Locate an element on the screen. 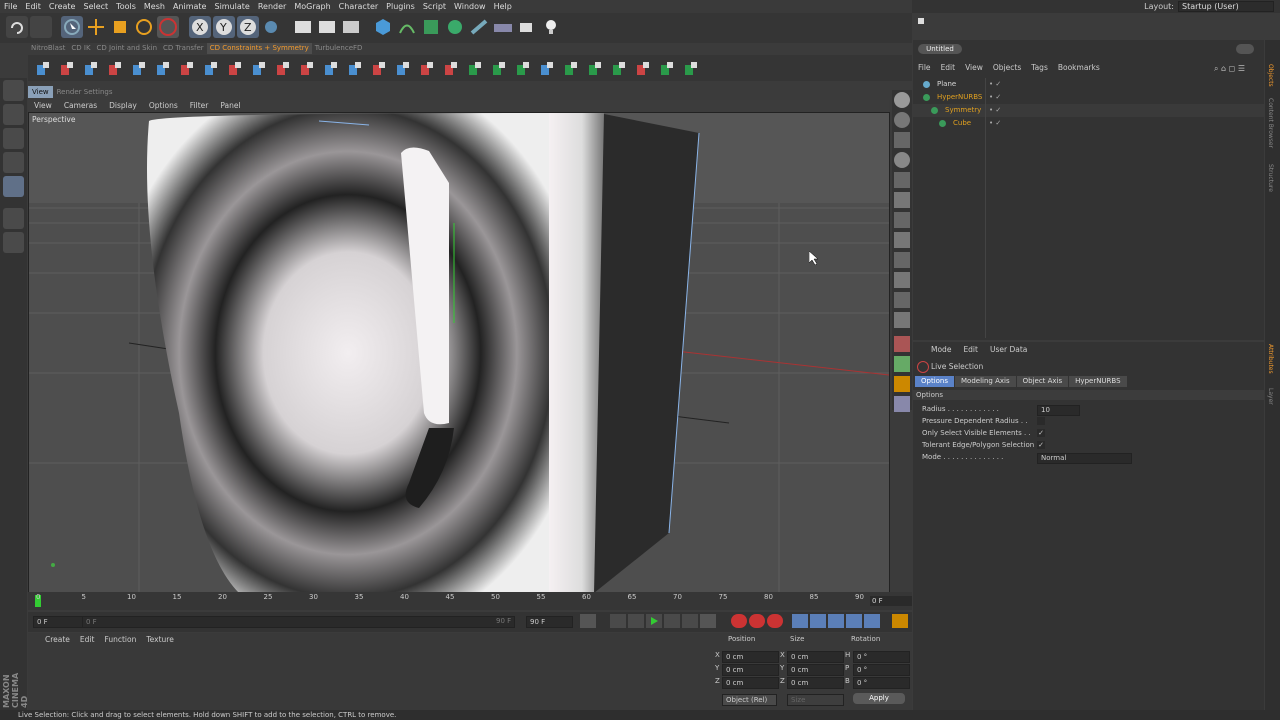 The width and height of the screenshot is (1280, 720). panel-icon is located at coordinates (921, 21).